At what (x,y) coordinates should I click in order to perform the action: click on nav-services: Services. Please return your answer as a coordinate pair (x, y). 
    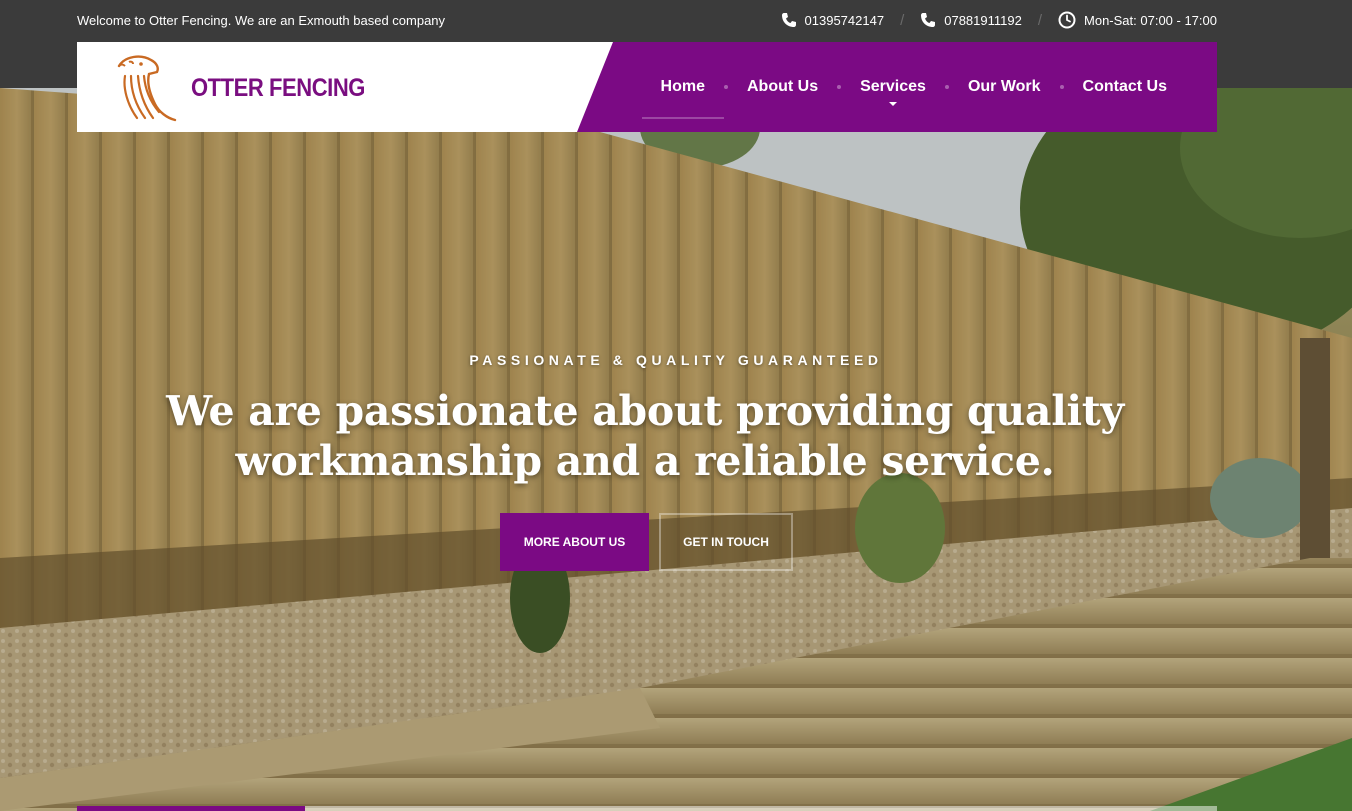
    Looking at the image, I should click on (893, 92).